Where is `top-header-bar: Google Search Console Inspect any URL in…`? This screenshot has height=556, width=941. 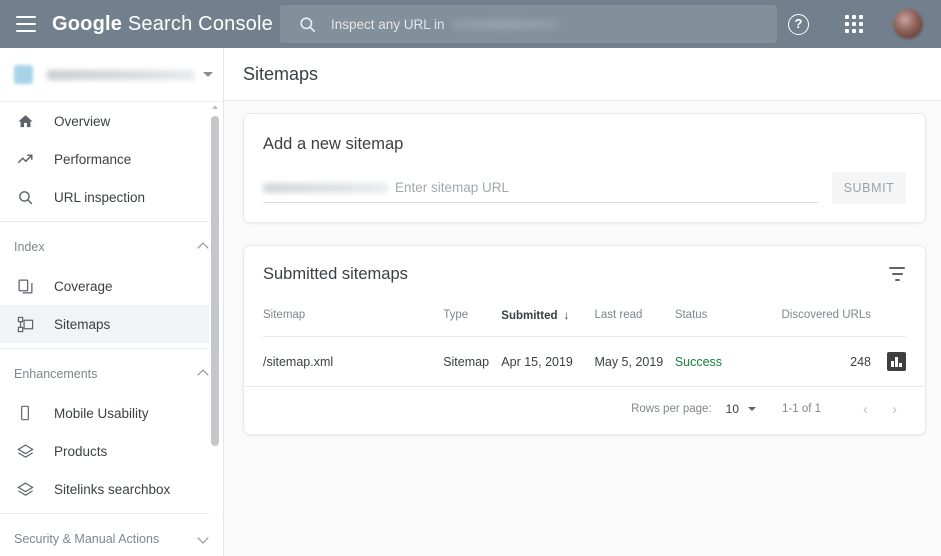 top-header-bar: Google Search Console Inspect any URL in… is located at coordinates (470, 24).